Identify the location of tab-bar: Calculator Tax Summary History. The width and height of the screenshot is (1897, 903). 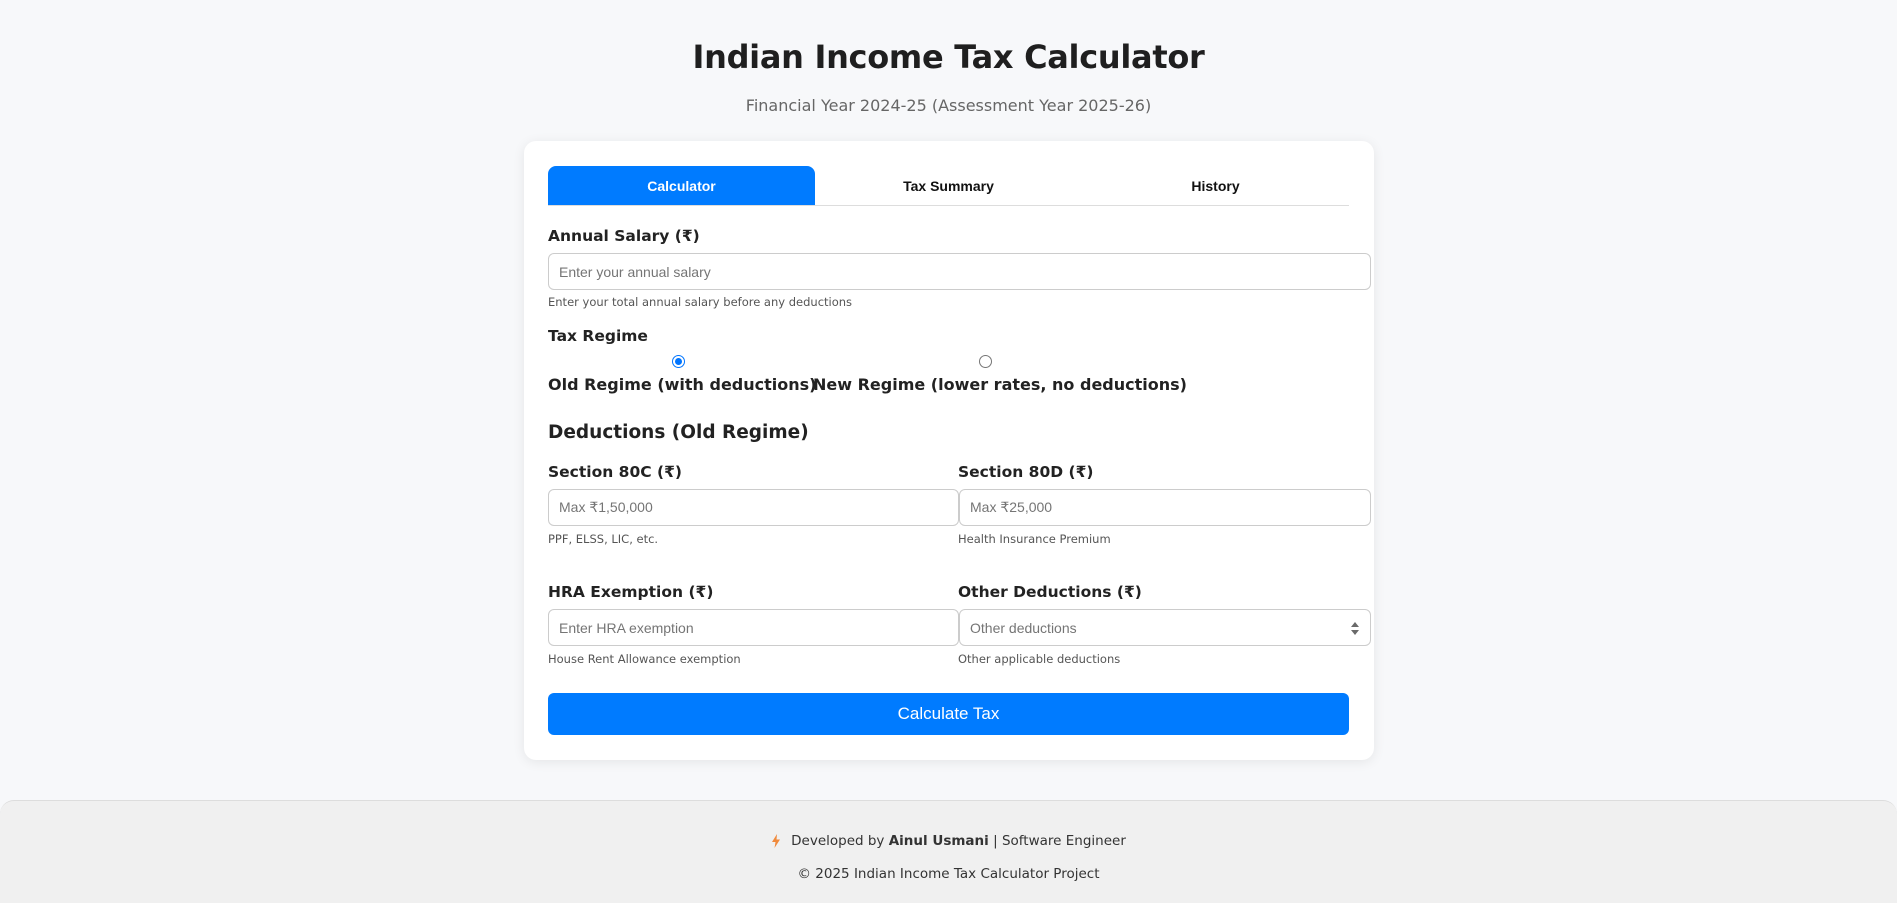
(948, 186).